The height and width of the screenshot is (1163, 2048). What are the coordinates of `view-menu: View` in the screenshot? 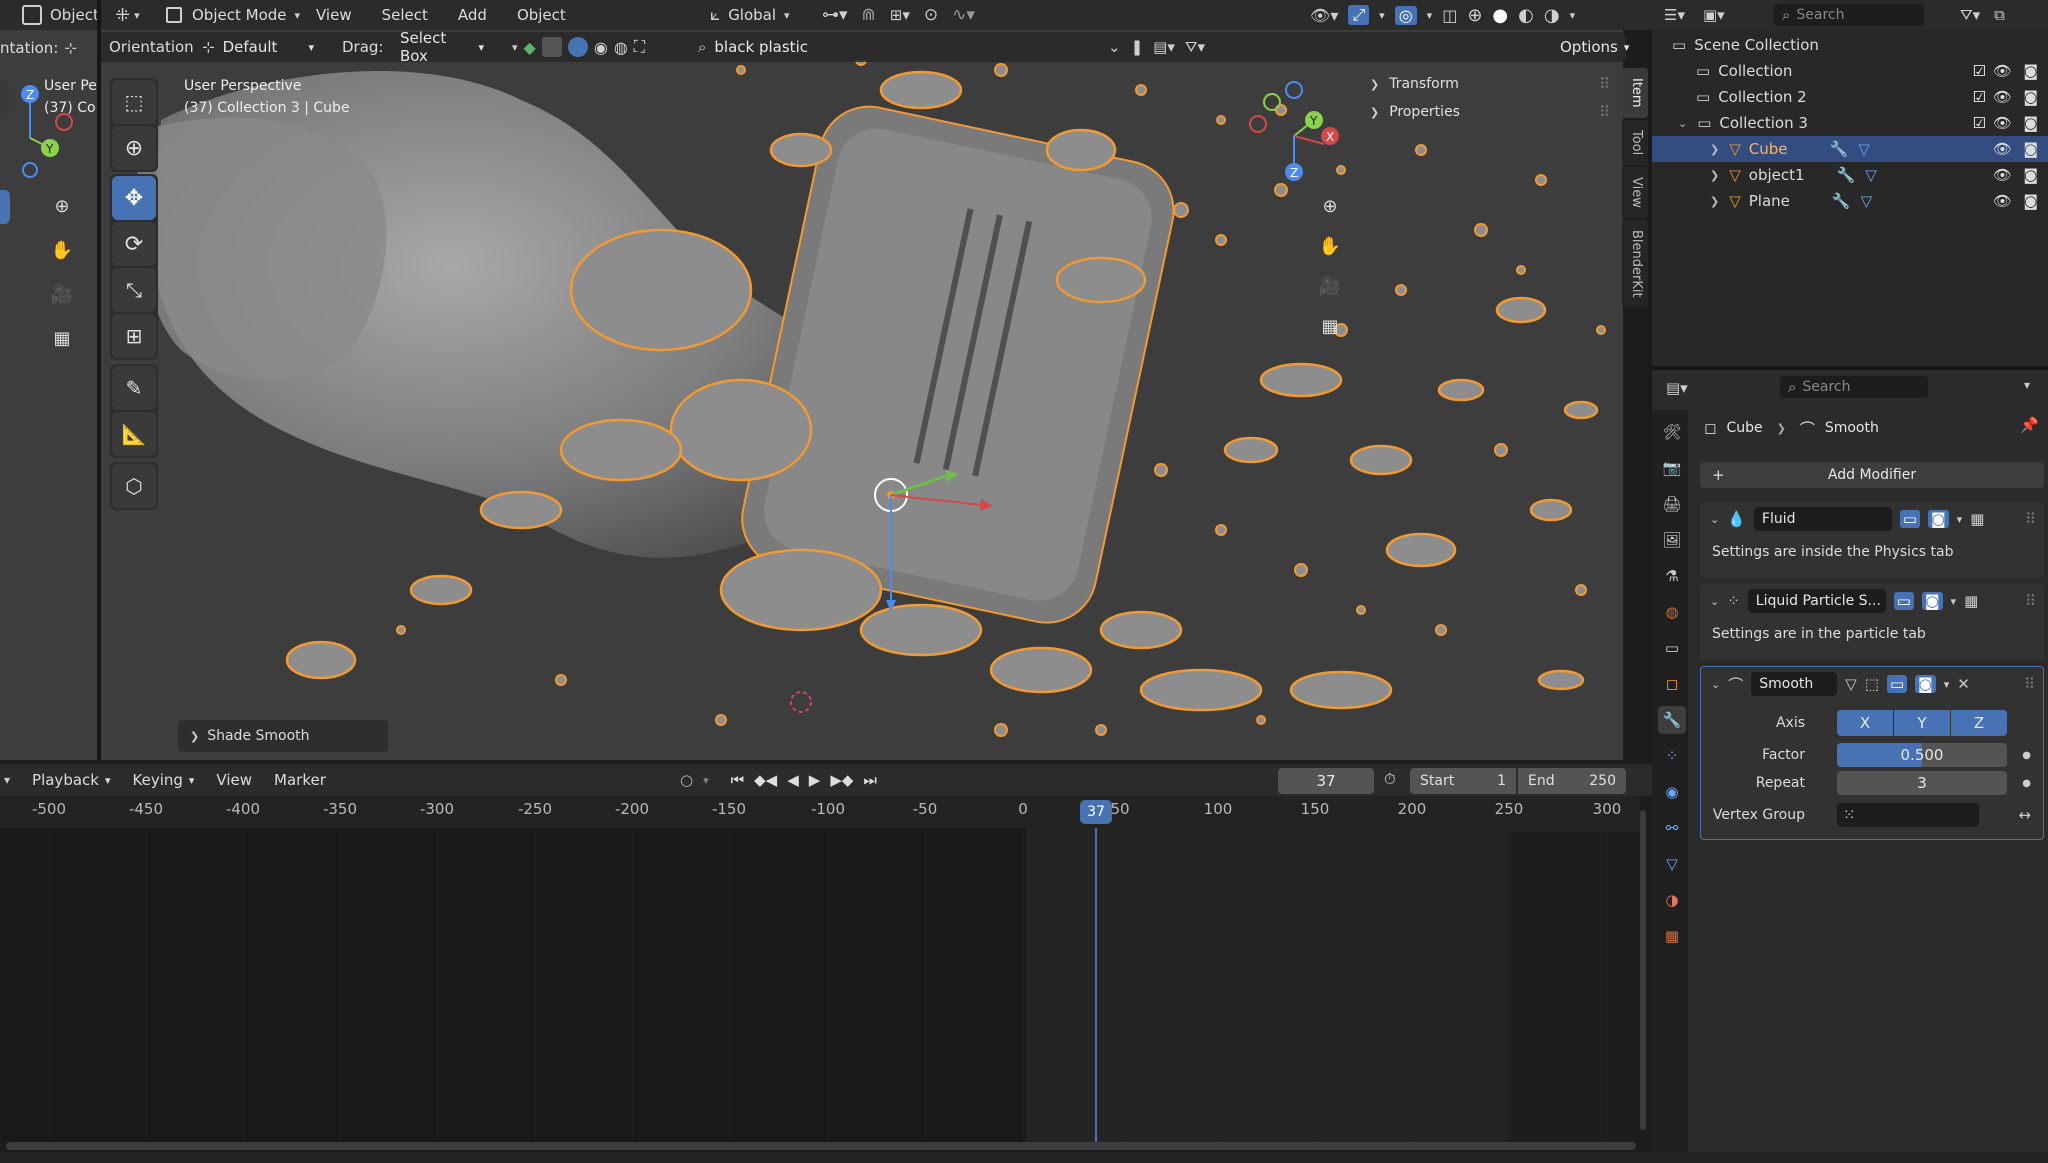 It's located at (234, 780).